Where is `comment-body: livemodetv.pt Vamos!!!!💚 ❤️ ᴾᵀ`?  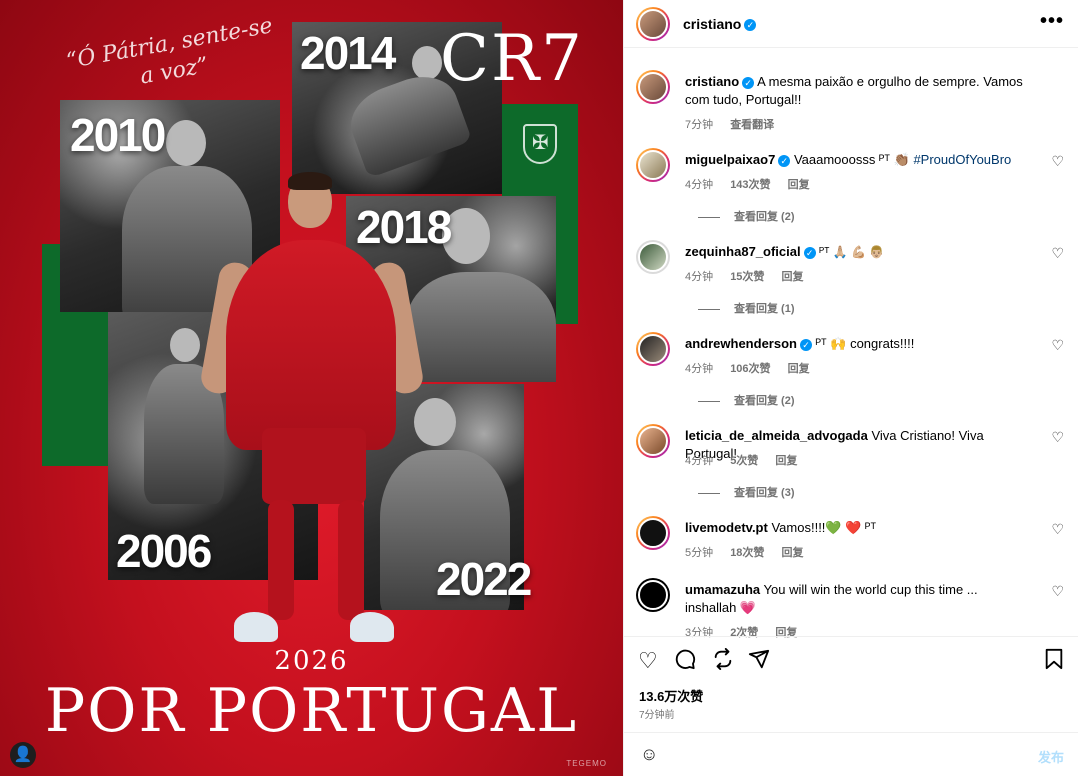 comment-body: livemodetv.pt Vamos!!!!💚 ❤️ ᴾᵀ is located at coordinates (859, 528).